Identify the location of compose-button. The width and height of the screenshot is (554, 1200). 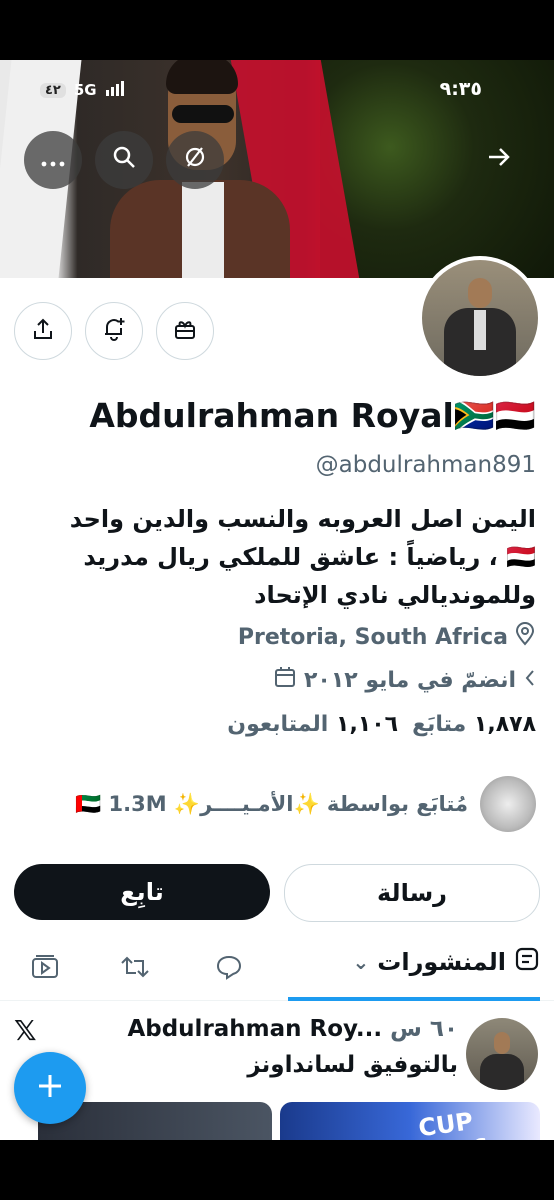
(50, 1088).